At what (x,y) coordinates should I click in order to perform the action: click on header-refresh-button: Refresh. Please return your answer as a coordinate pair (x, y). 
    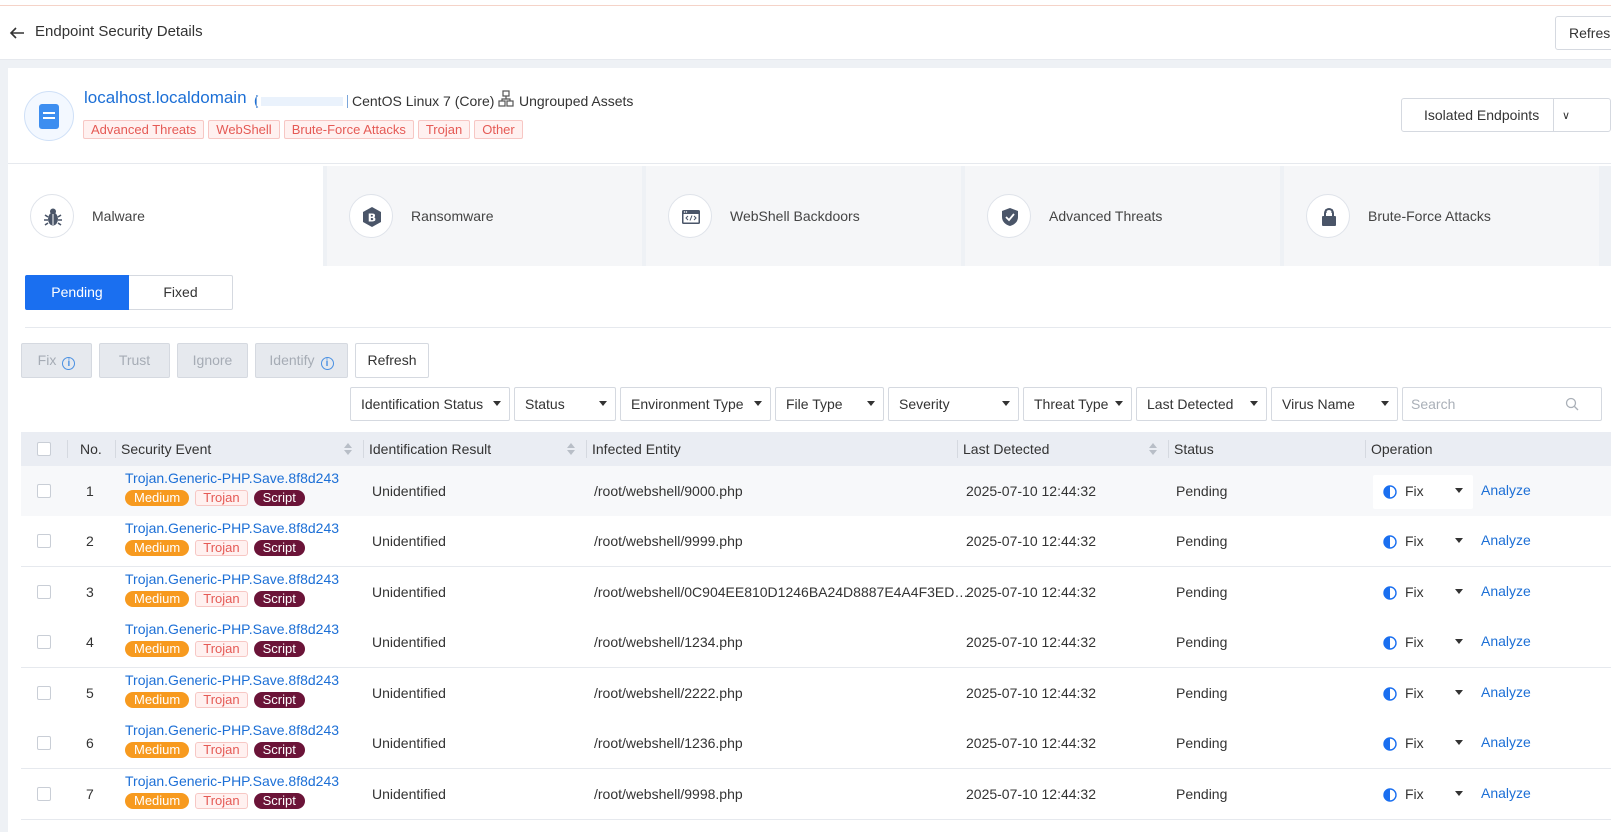
    Looking at the image, I should click on (1583, 33).